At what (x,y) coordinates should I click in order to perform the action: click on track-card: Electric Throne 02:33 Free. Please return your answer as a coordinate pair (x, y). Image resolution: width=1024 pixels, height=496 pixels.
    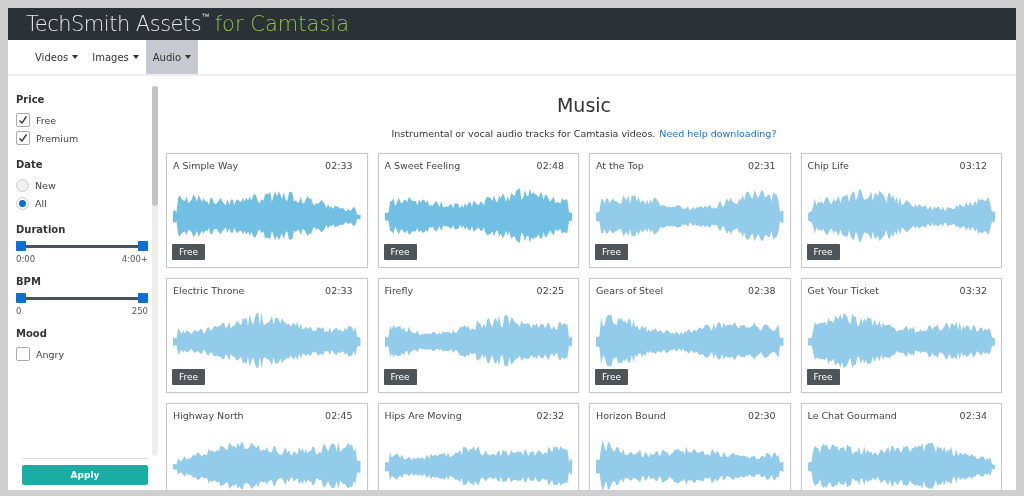
    Looking at the image, I should click on (267, 335).